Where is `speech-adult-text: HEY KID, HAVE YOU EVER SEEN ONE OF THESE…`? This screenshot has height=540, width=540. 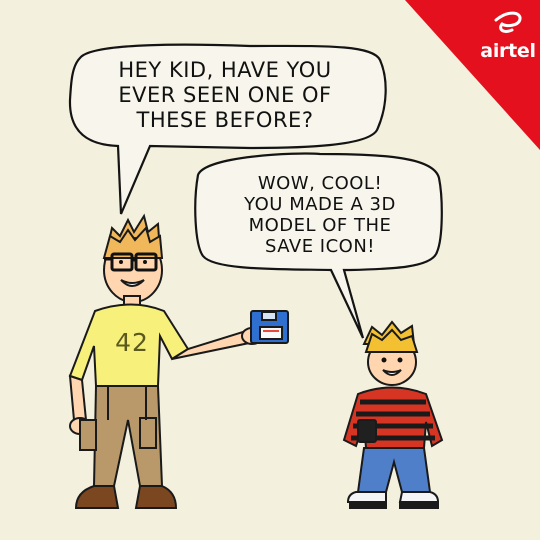 speech-adult-text: HEY KID, HAVE YOU EVER SEEN ONE OF THESE… is located at coordinates (225, 95).